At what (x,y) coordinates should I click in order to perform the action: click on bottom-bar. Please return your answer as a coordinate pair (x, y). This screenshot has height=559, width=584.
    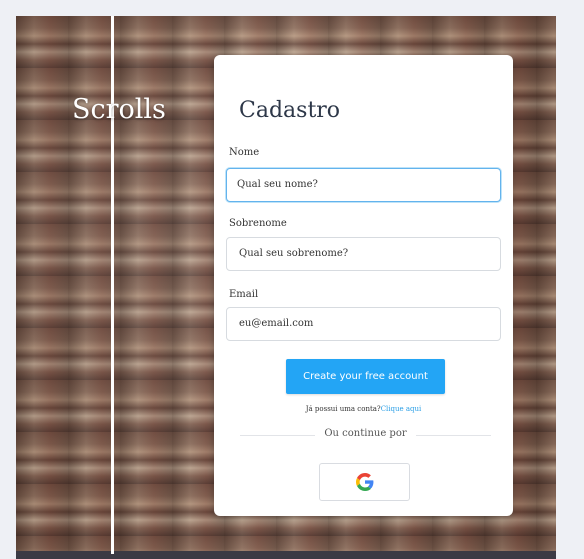
    Looking at the image, I should click on (286, 555).